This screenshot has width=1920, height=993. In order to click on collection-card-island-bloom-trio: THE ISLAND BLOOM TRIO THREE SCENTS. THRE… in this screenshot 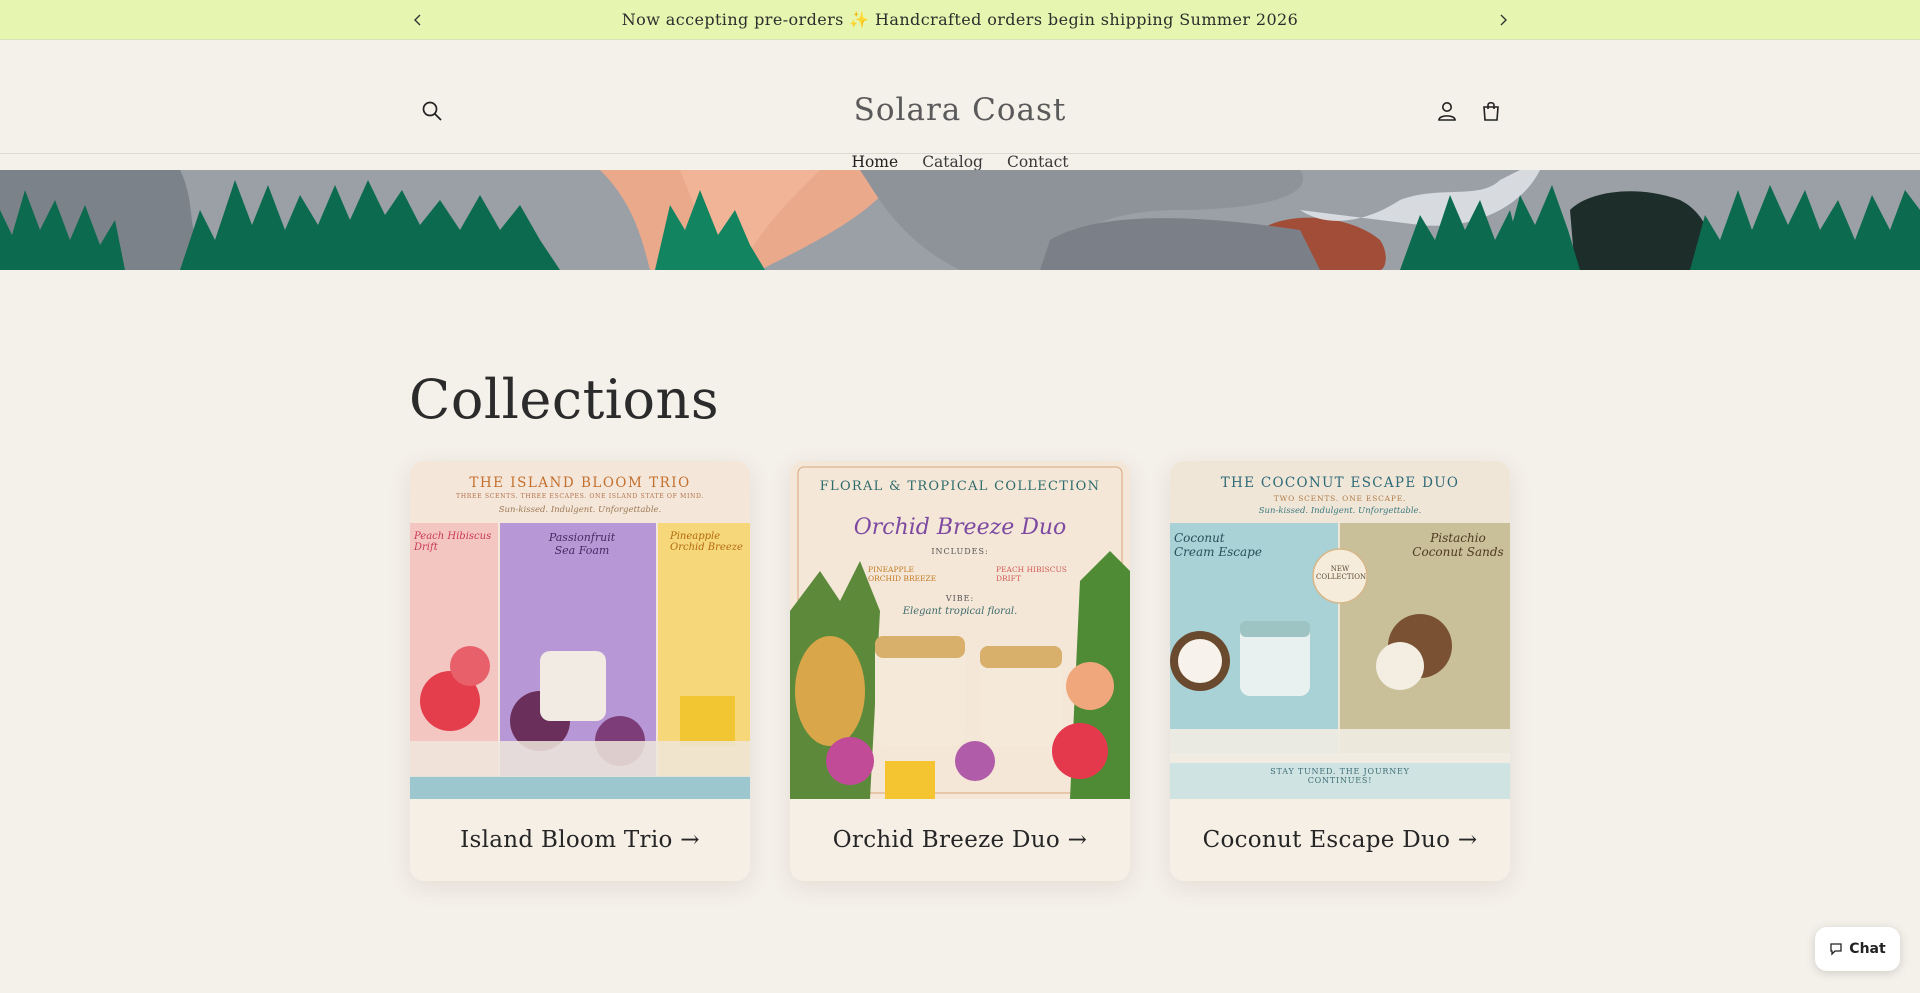, I will do `click(580, 671)`.